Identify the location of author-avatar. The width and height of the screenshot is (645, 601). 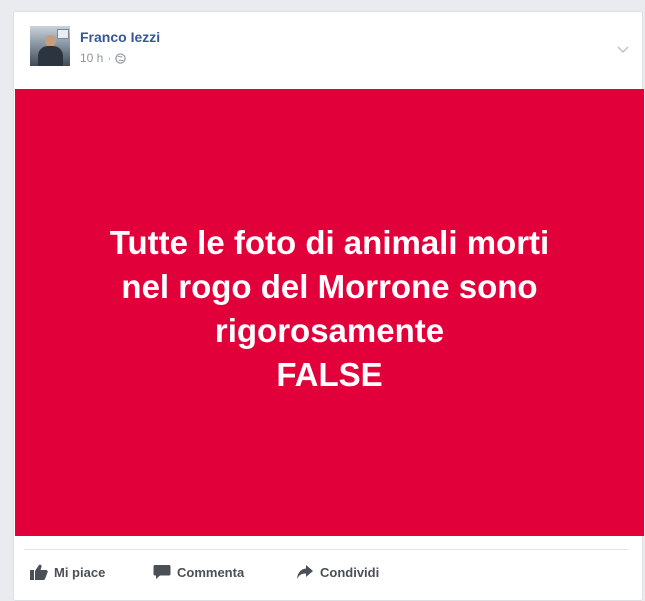
(50, 46).